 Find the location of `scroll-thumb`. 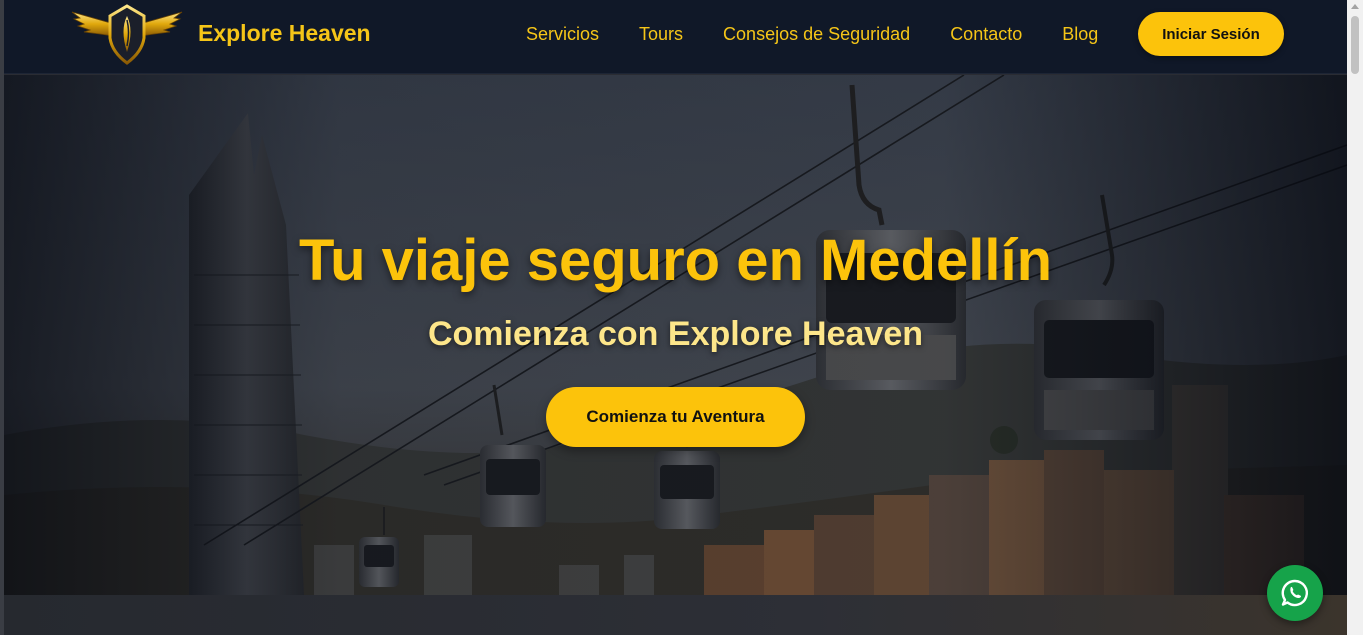

scroll-thumb is located at coordinates (1355, 45).